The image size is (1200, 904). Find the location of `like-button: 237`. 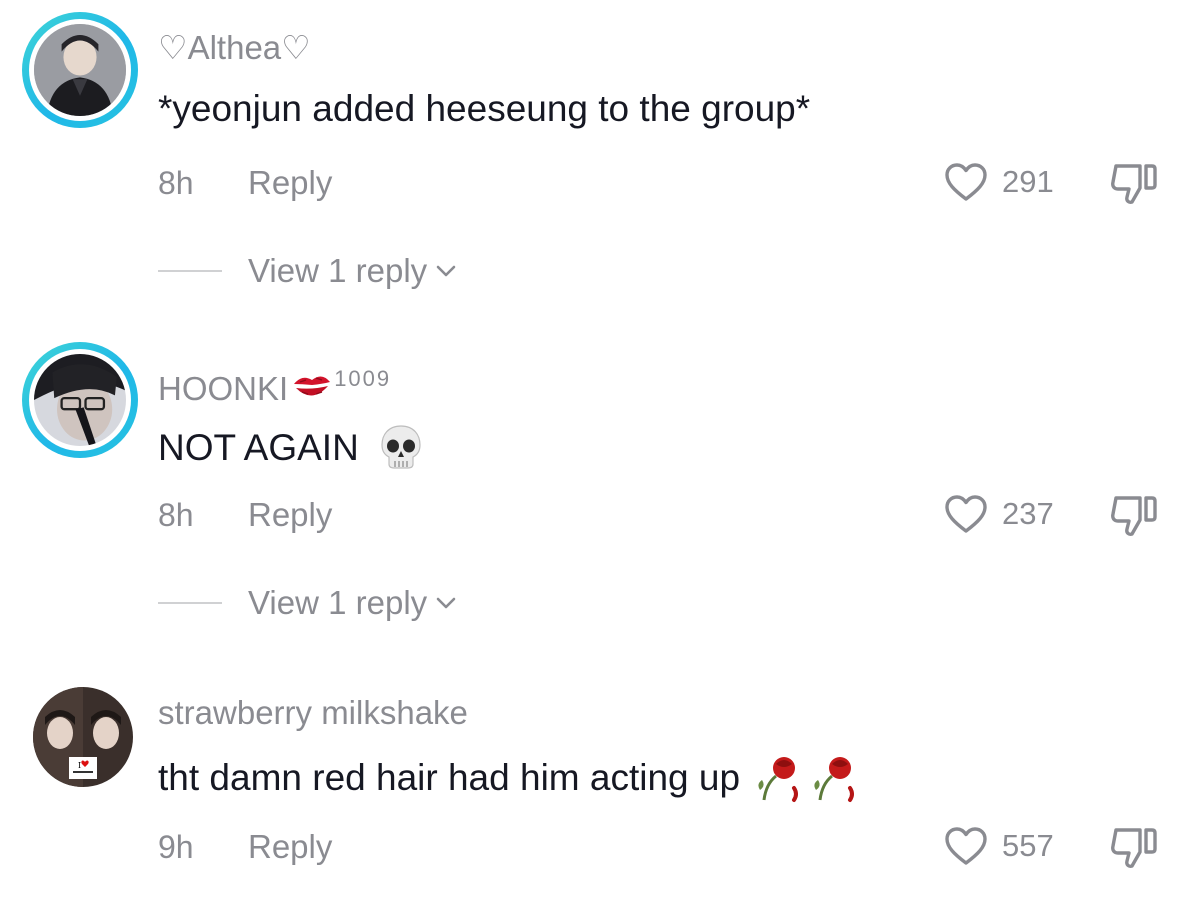

like-button: 237 is located at coordinates (999, 514).